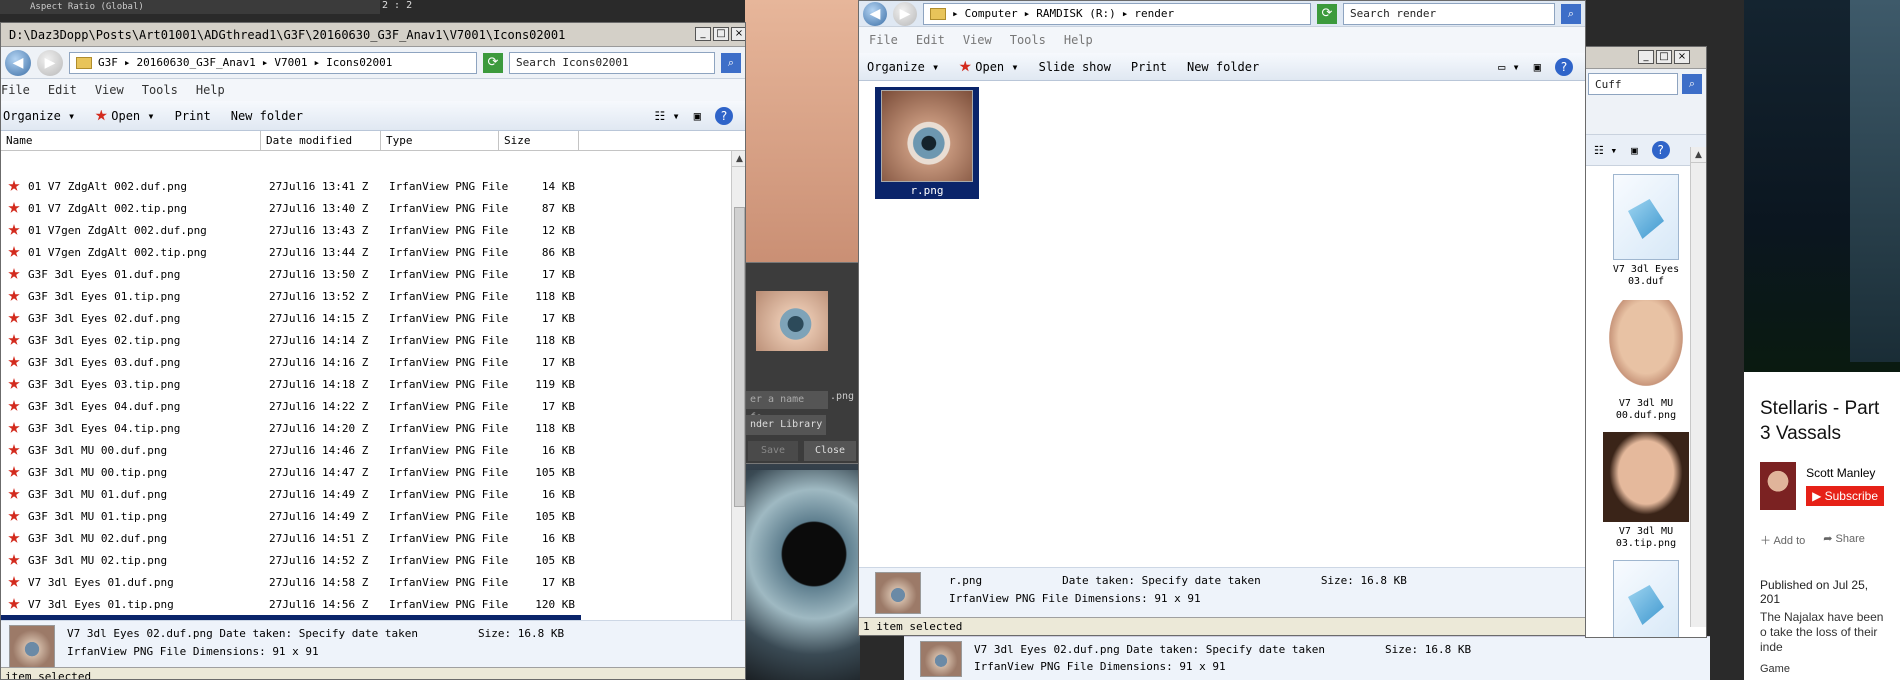  Describe the element at coordinates (1782, 540) in the screenshot. I see `add-to-button: ＋ Add to` at that location.